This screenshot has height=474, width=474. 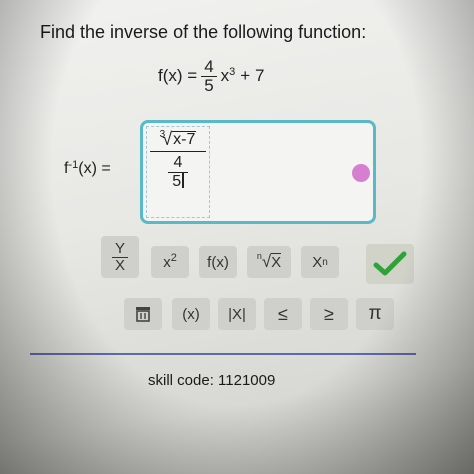 What do you see at coordinates (225, 76) in the screenshot?
I see `given-variable: x` at bounding box center [225, 76].